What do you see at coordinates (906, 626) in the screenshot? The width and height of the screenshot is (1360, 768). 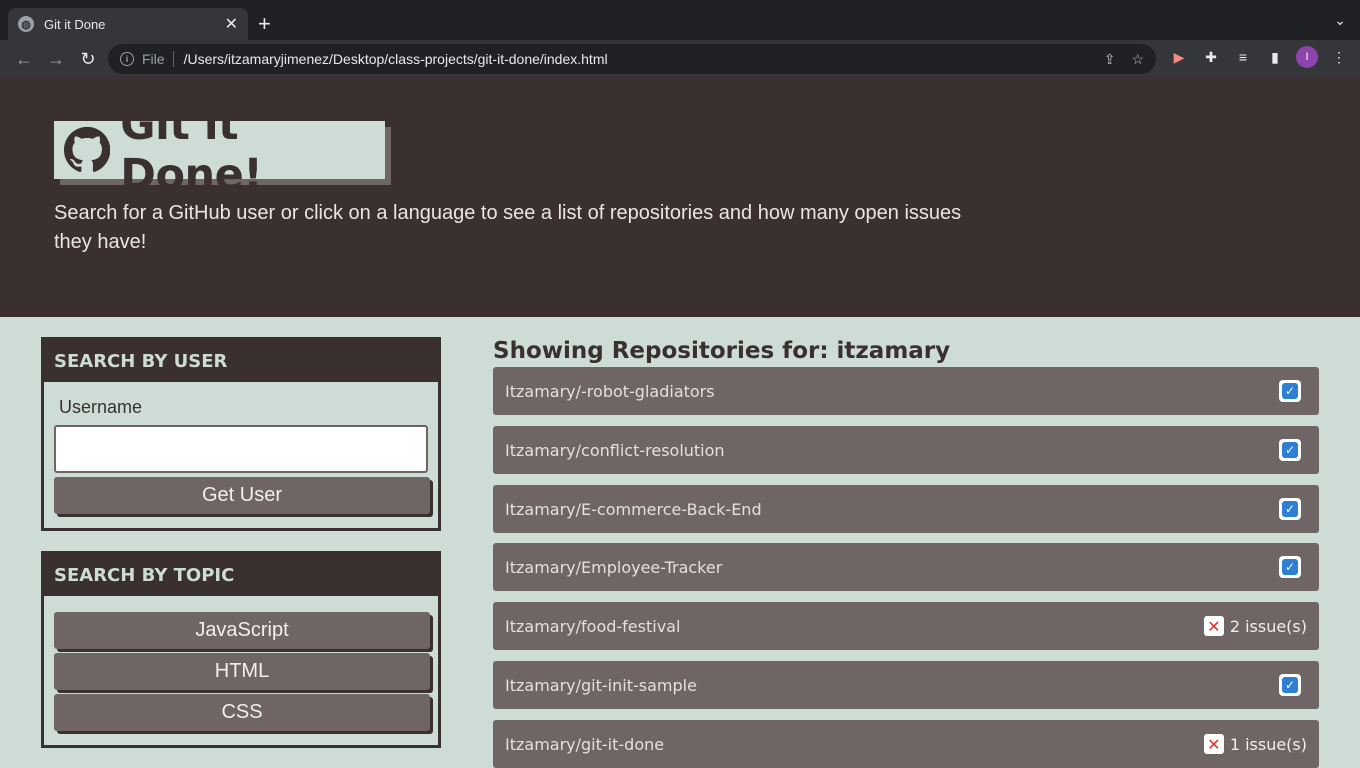 I see `repo-item: Itzamary/food-festival ✕ 2 issue(s)` at bounding box center [906, 626].